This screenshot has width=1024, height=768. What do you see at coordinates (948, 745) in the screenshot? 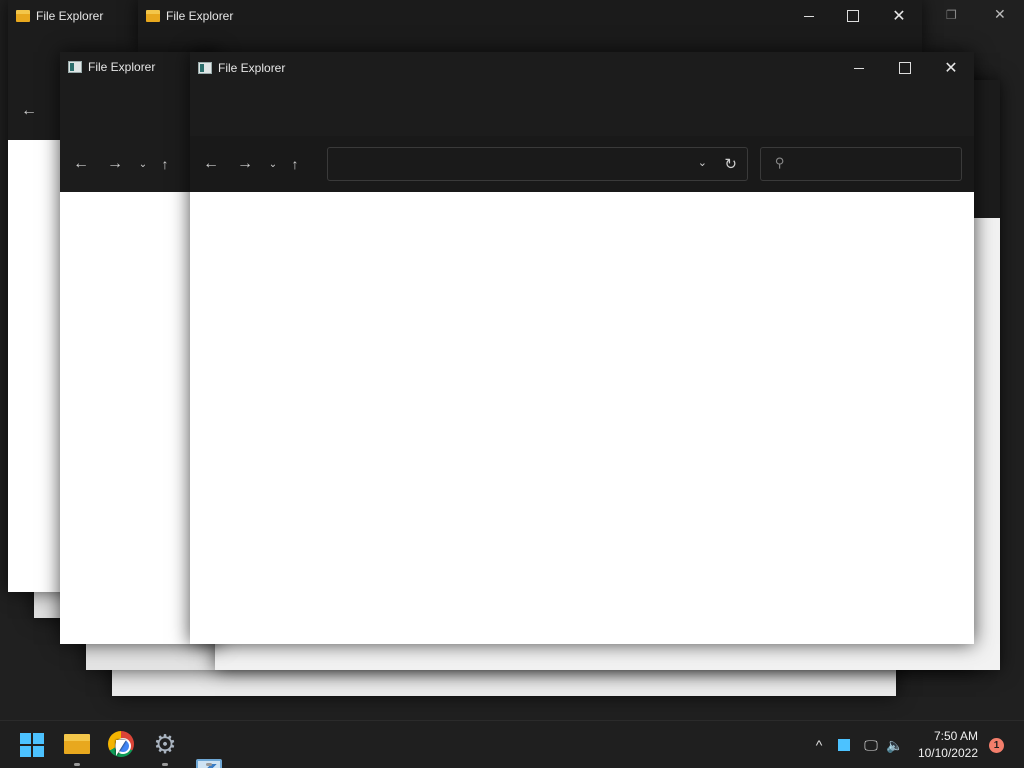
I see `clock: 7:50 AM 10/10/2022` at bounding box center [948, 745].